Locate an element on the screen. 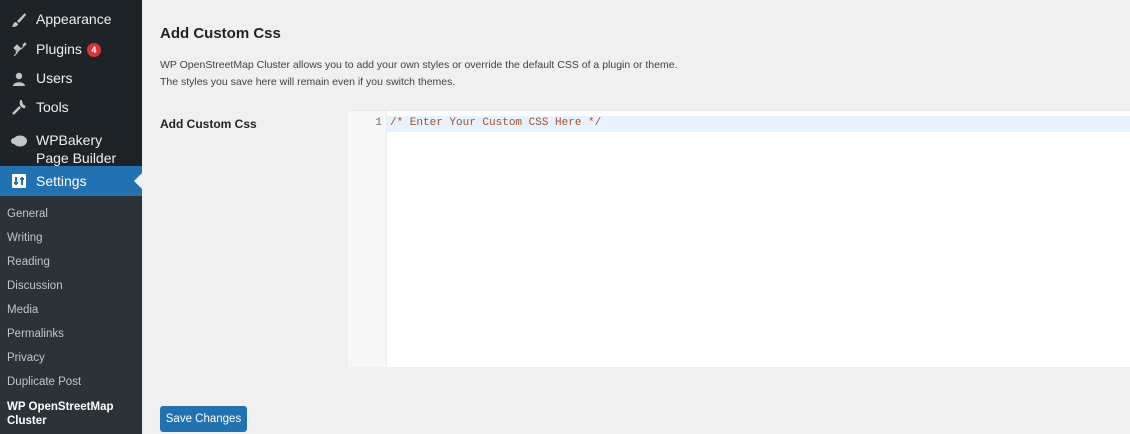 The width and height of the screenshot is (1130, 434). submenu-item-media: Media is located at coordinates (22, 310).